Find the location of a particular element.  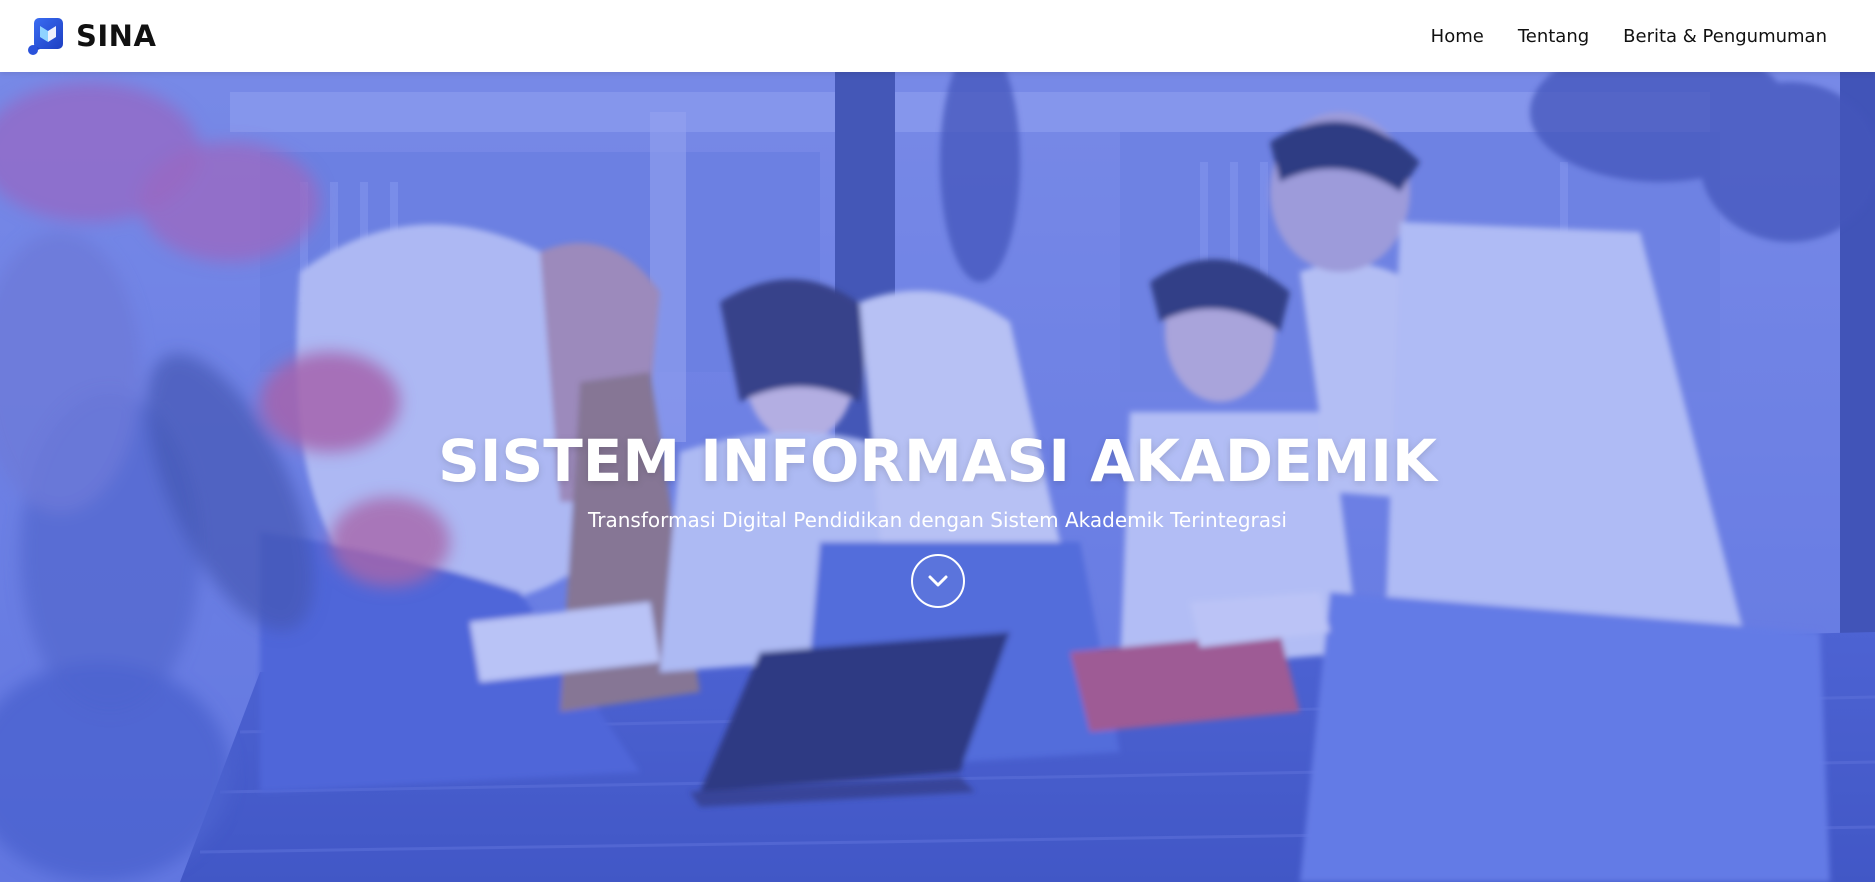

nav-home-link: Home is located at coordinates (1457, 36).